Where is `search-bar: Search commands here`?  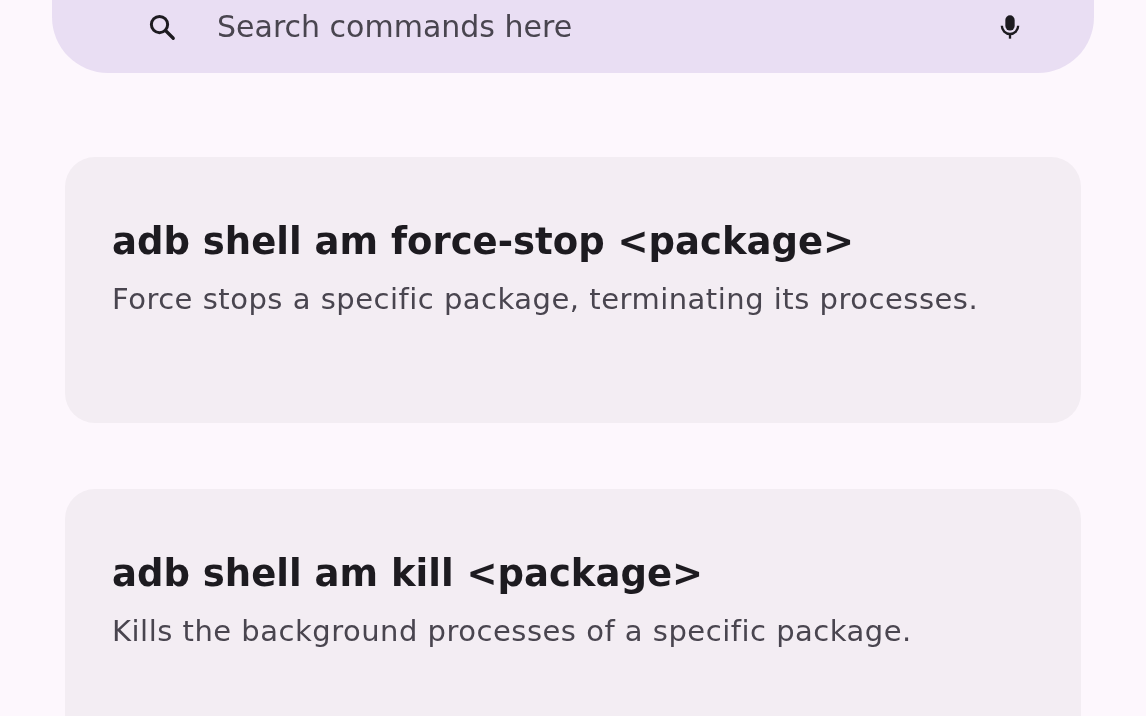 search-bar: Search commands here is located at coordinates (573, 36).